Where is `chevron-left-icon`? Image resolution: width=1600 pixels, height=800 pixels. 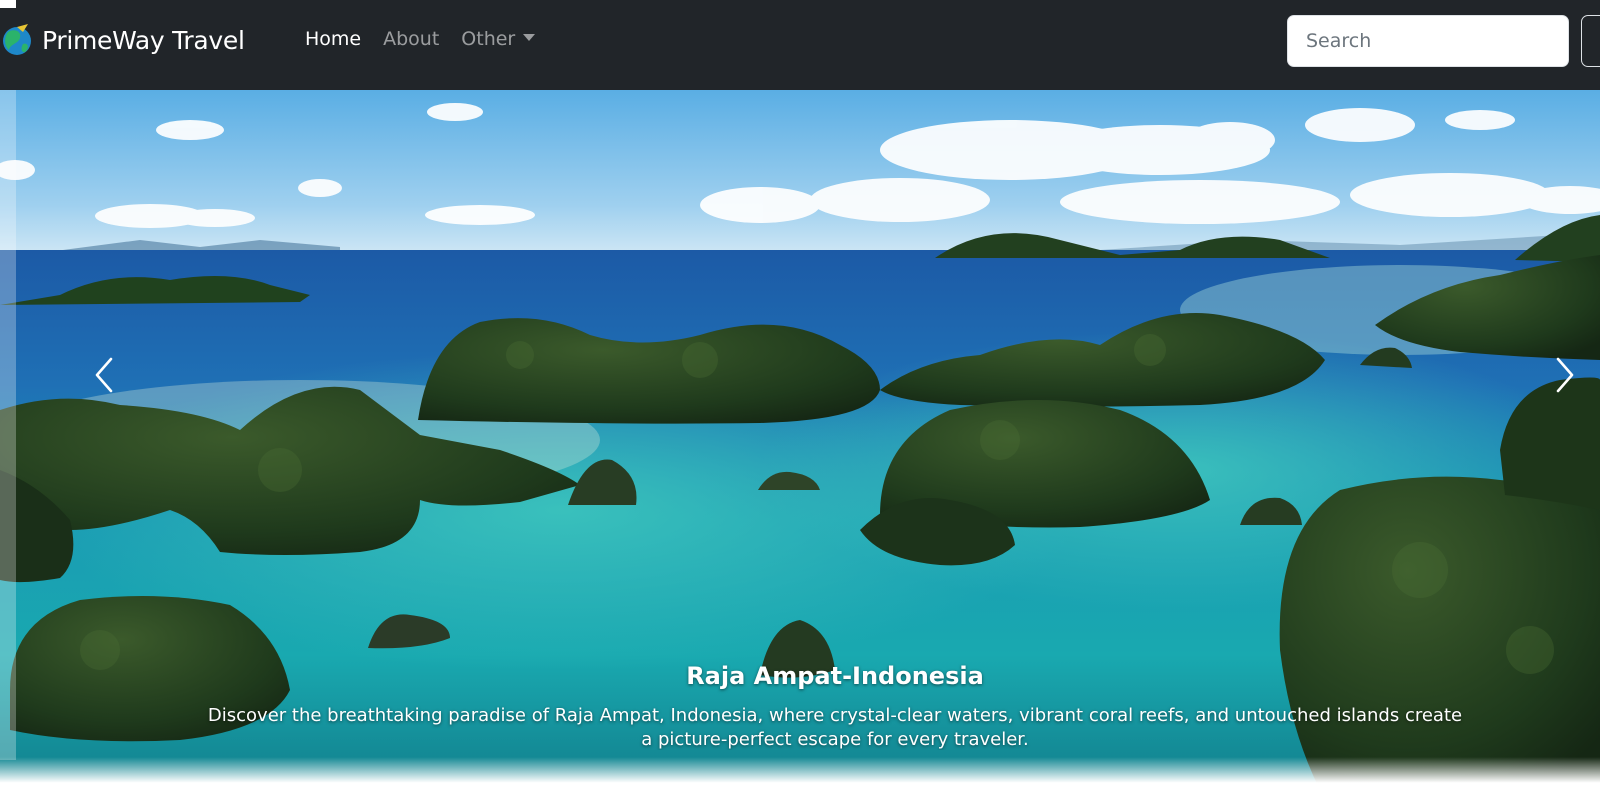 chevron-left-icon is located at coordinates (104, 375).